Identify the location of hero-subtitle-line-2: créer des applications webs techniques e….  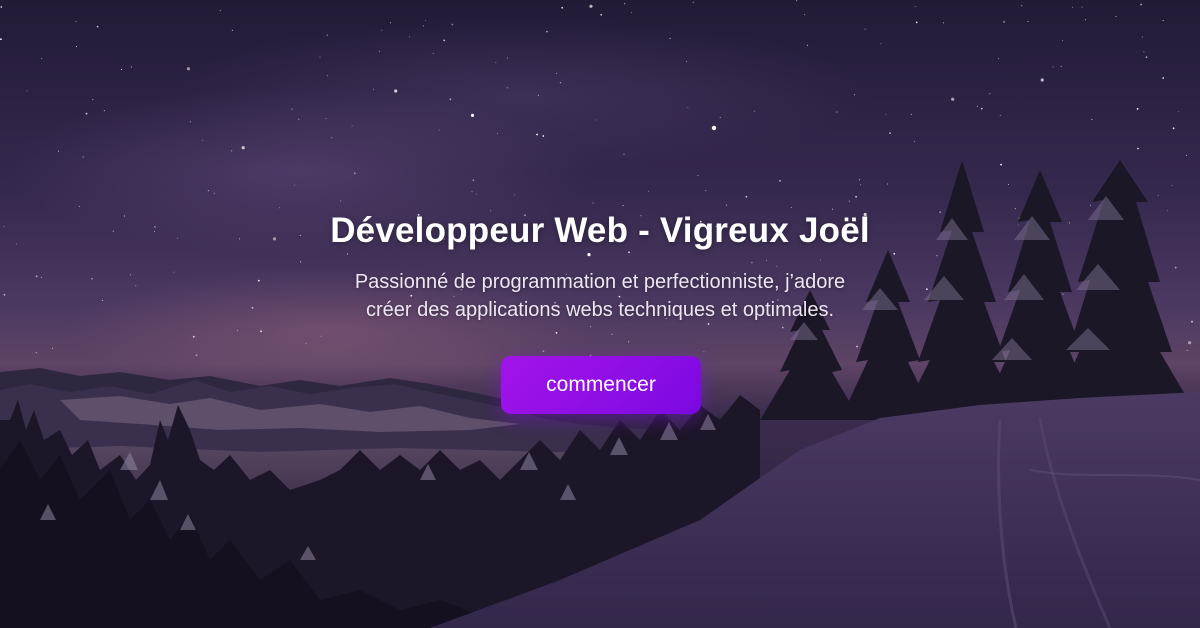
(600, 310).